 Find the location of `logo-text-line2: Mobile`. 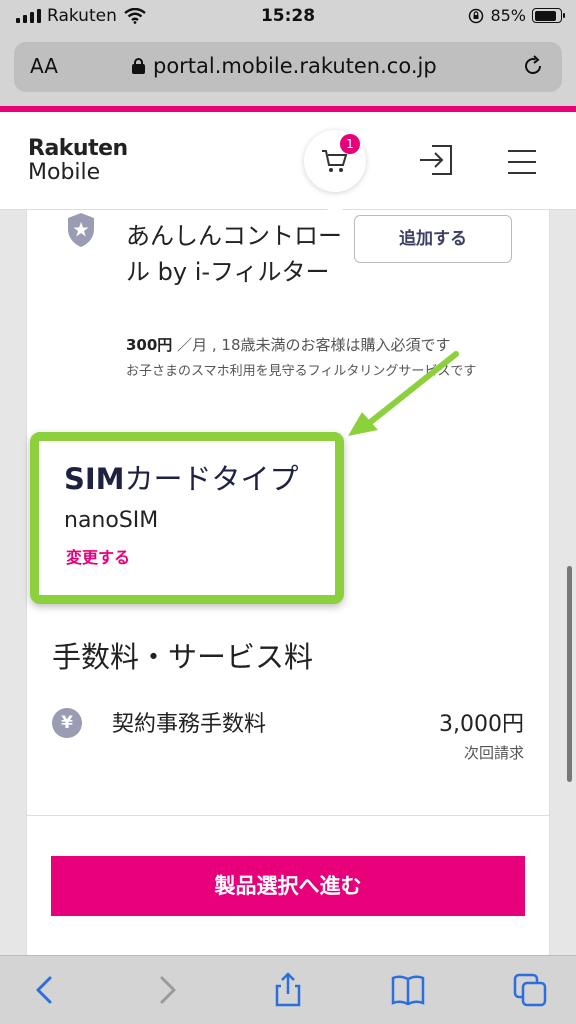

logo-text-line2: Mobile is located at coordinates (64, 172).